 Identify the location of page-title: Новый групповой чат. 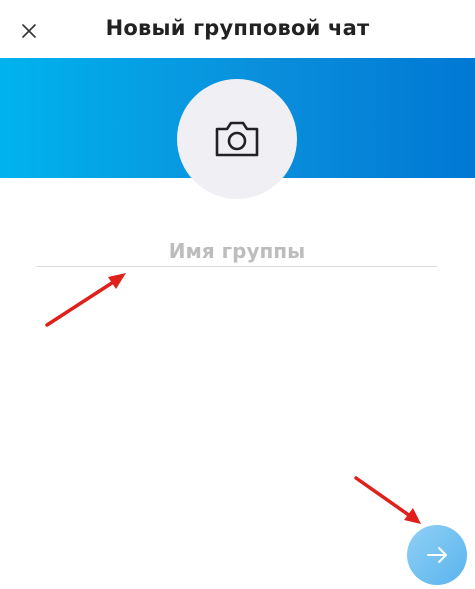
(237, 28).